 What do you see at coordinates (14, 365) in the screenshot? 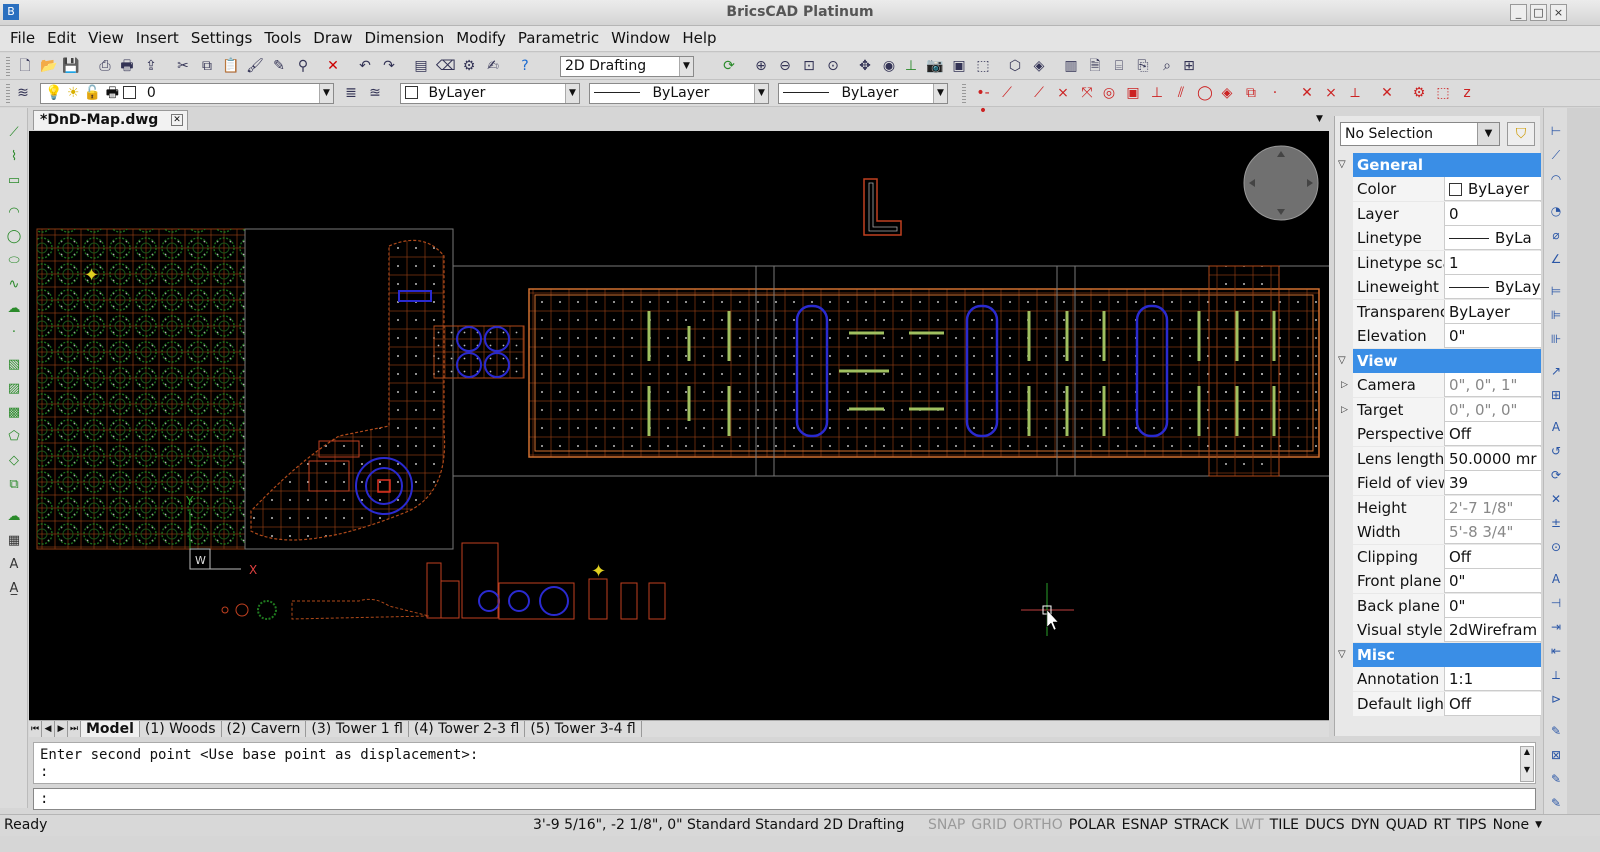
I see `hatch-icon: ▧` at bounding box center [14, 365].